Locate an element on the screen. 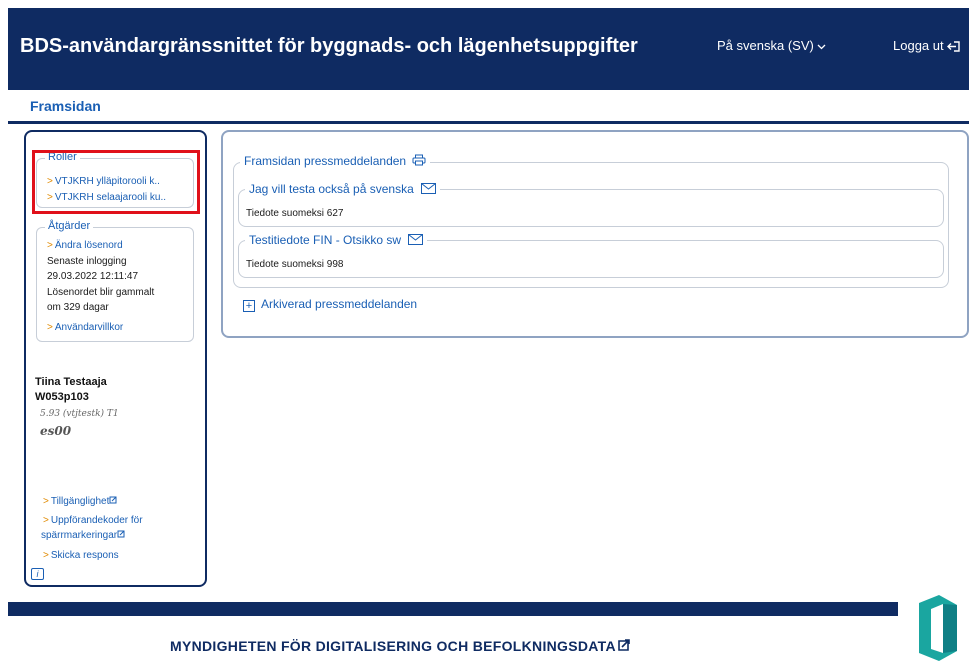  press-item-body: Tiedote suomeksi 627 is located at coordinates (295, 213).